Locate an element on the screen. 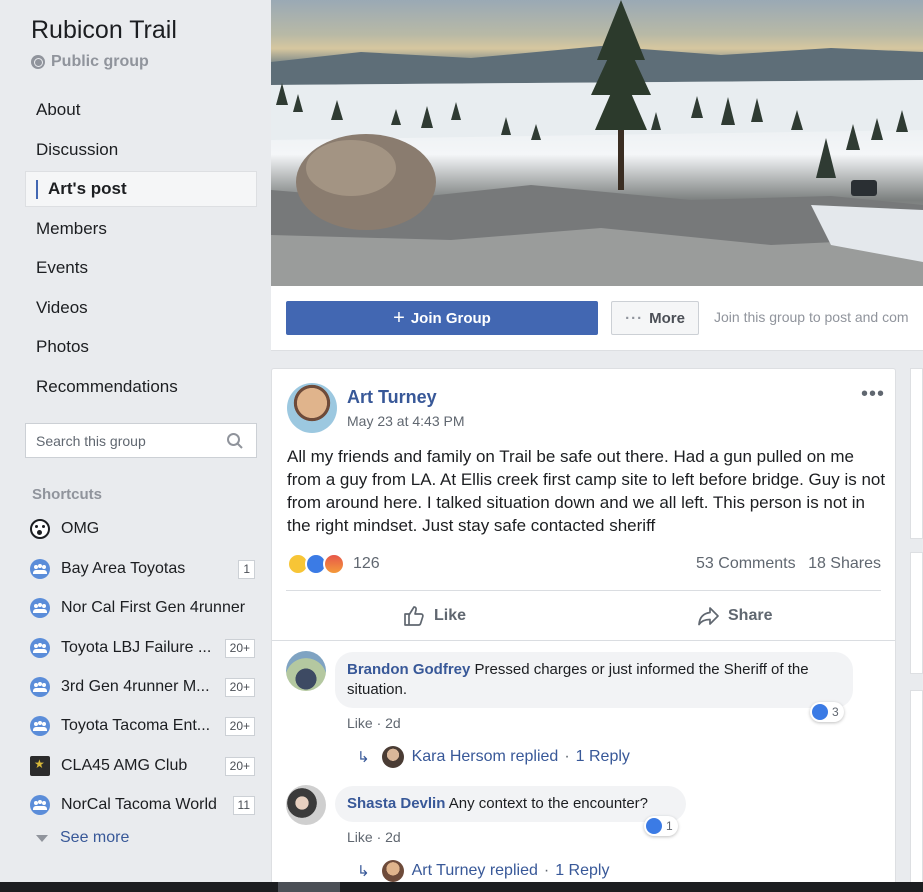 This screenshot has width=923, height=892. view-replies: ↳ Art Turney replied · 1 Reply is located at coordinates (483, 871).